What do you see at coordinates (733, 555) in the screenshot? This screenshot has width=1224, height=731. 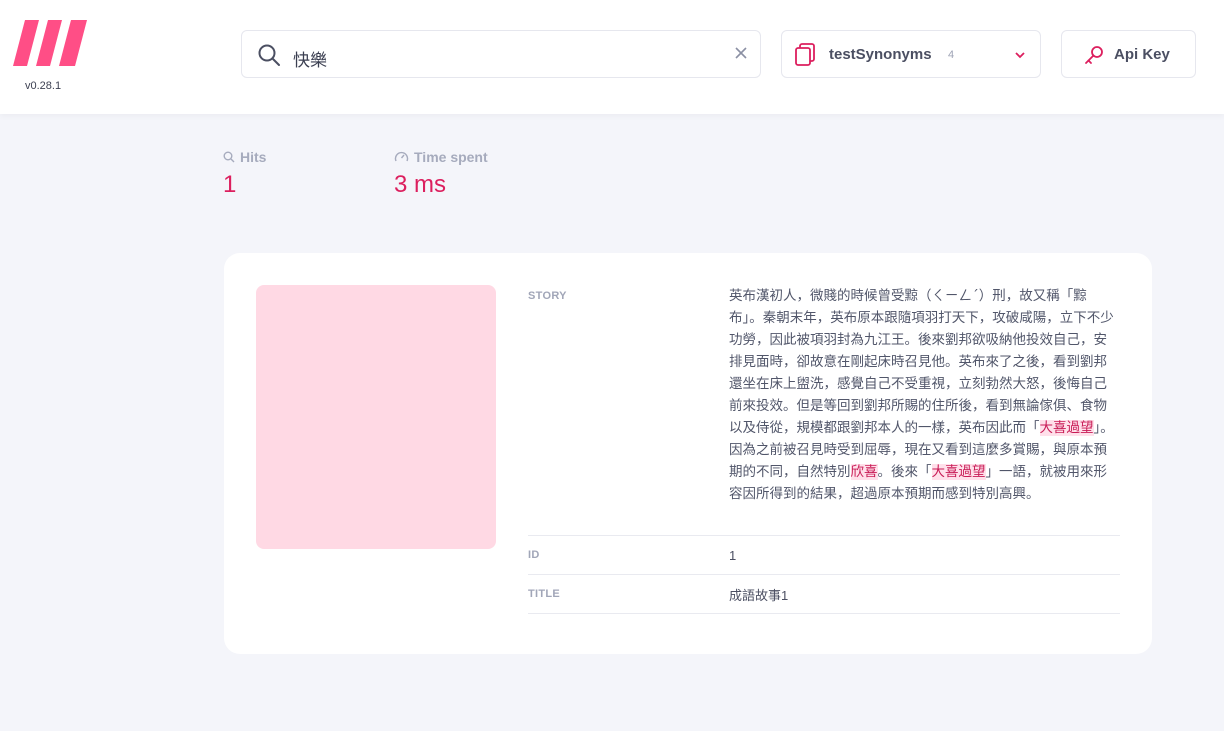 I see `field-value-id: 1` at bounding box center [733, 555].